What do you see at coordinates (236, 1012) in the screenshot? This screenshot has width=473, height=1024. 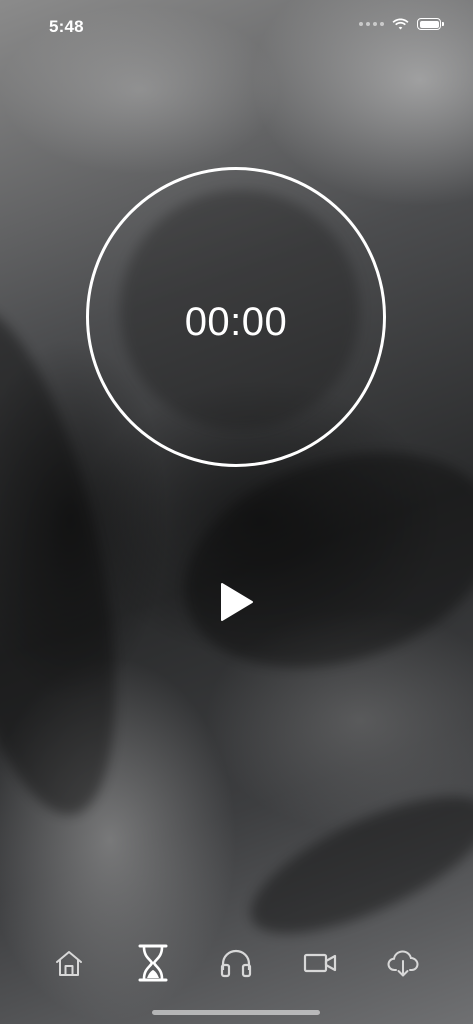 I see `home-indicator` at bounding box center [236, 1012].